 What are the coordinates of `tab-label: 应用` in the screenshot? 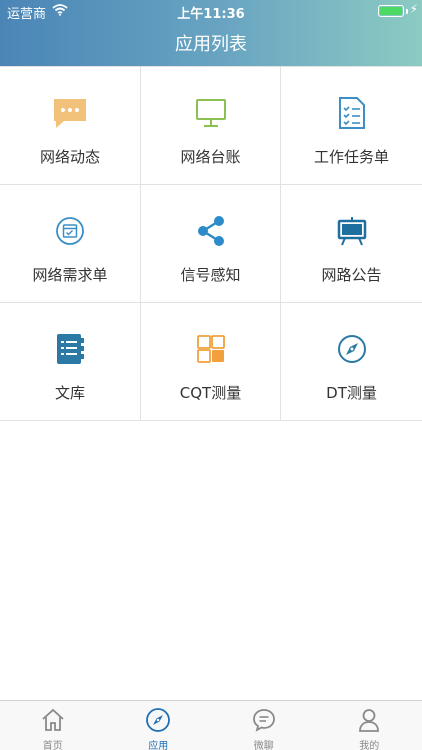 It's located at (158, 745).